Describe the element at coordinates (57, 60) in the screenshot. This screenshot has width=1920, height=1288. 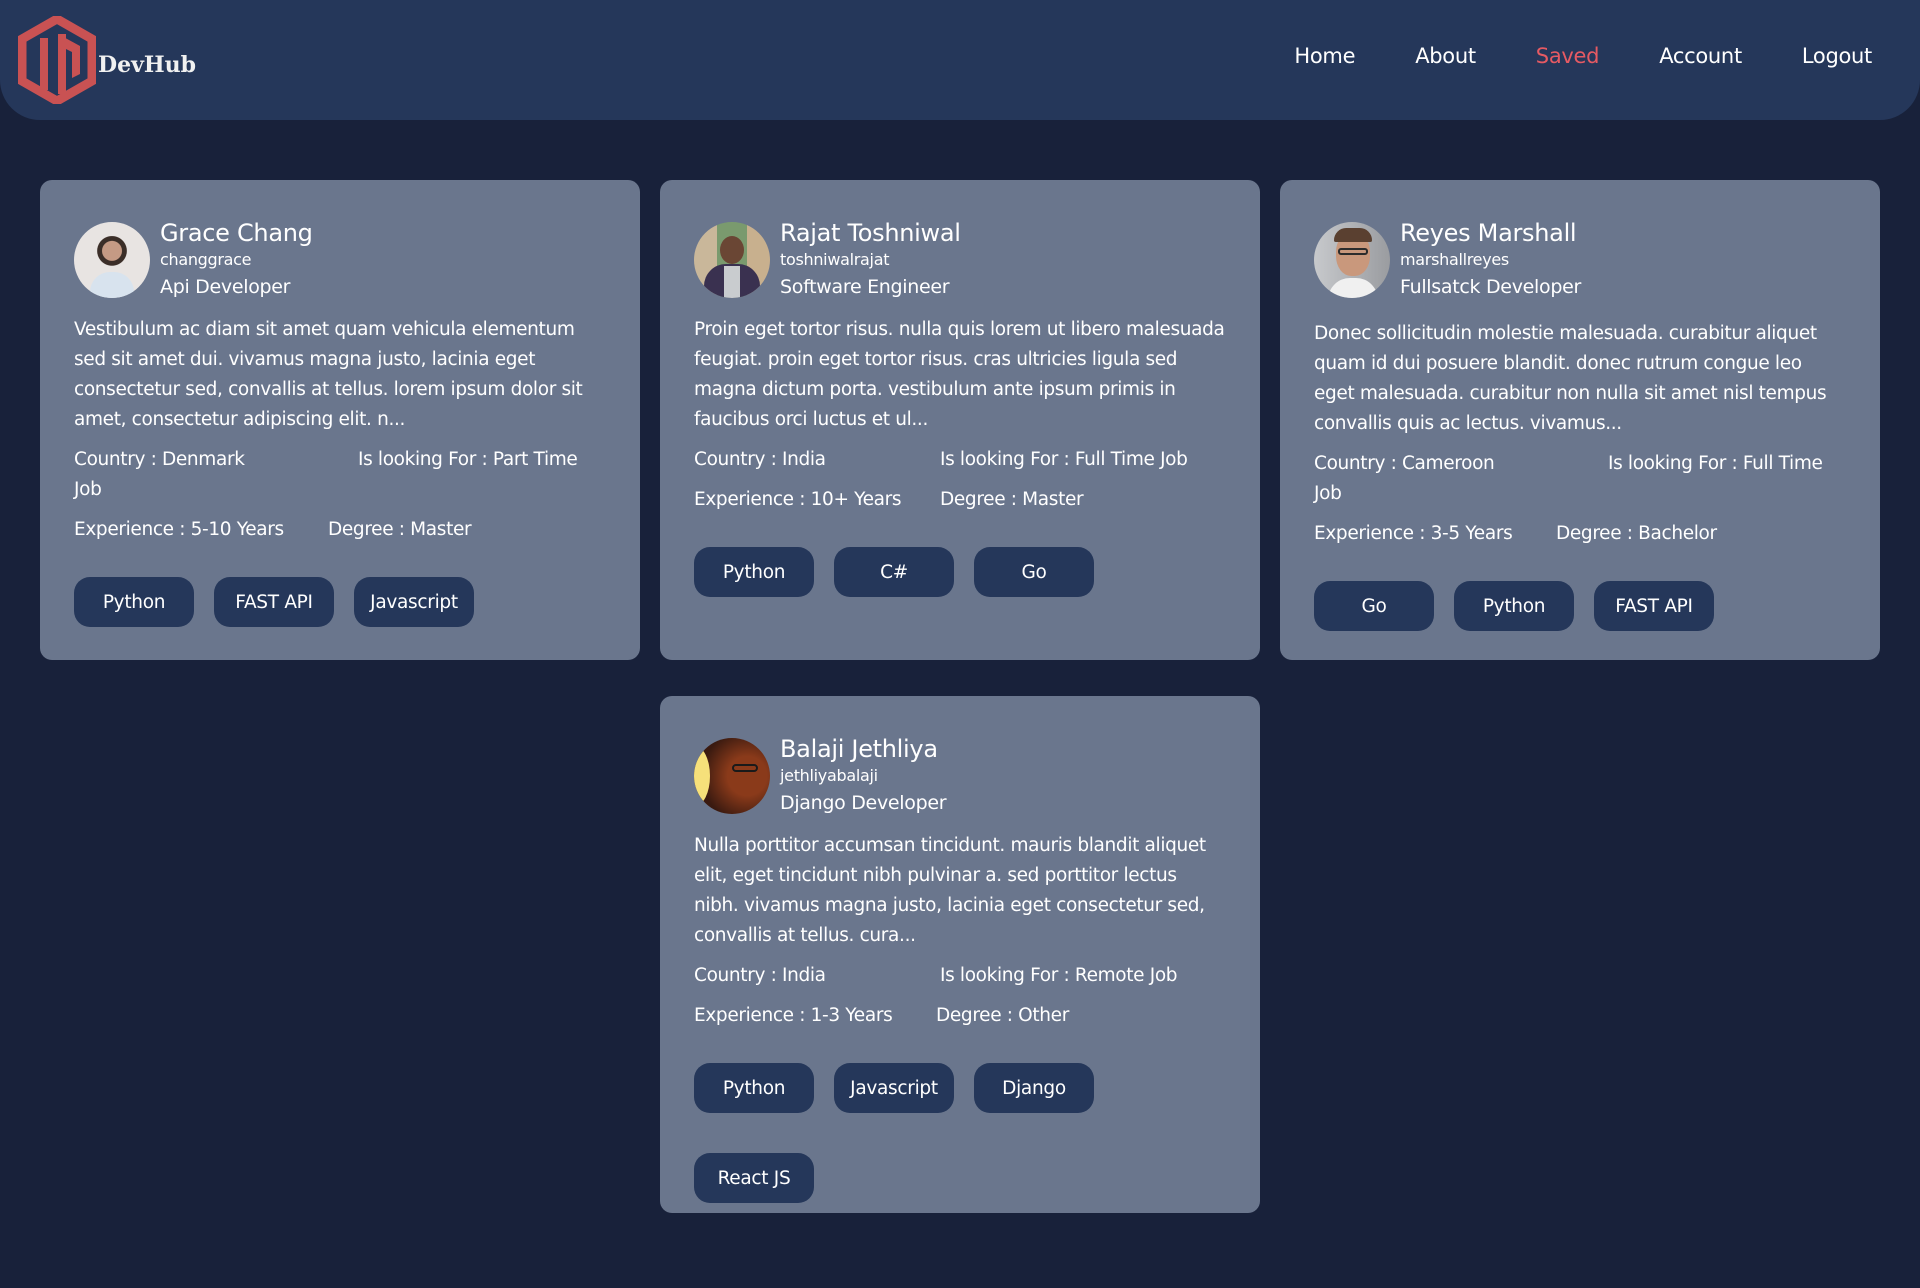
I see `devhub-hexagon-logo-icon` at that location.